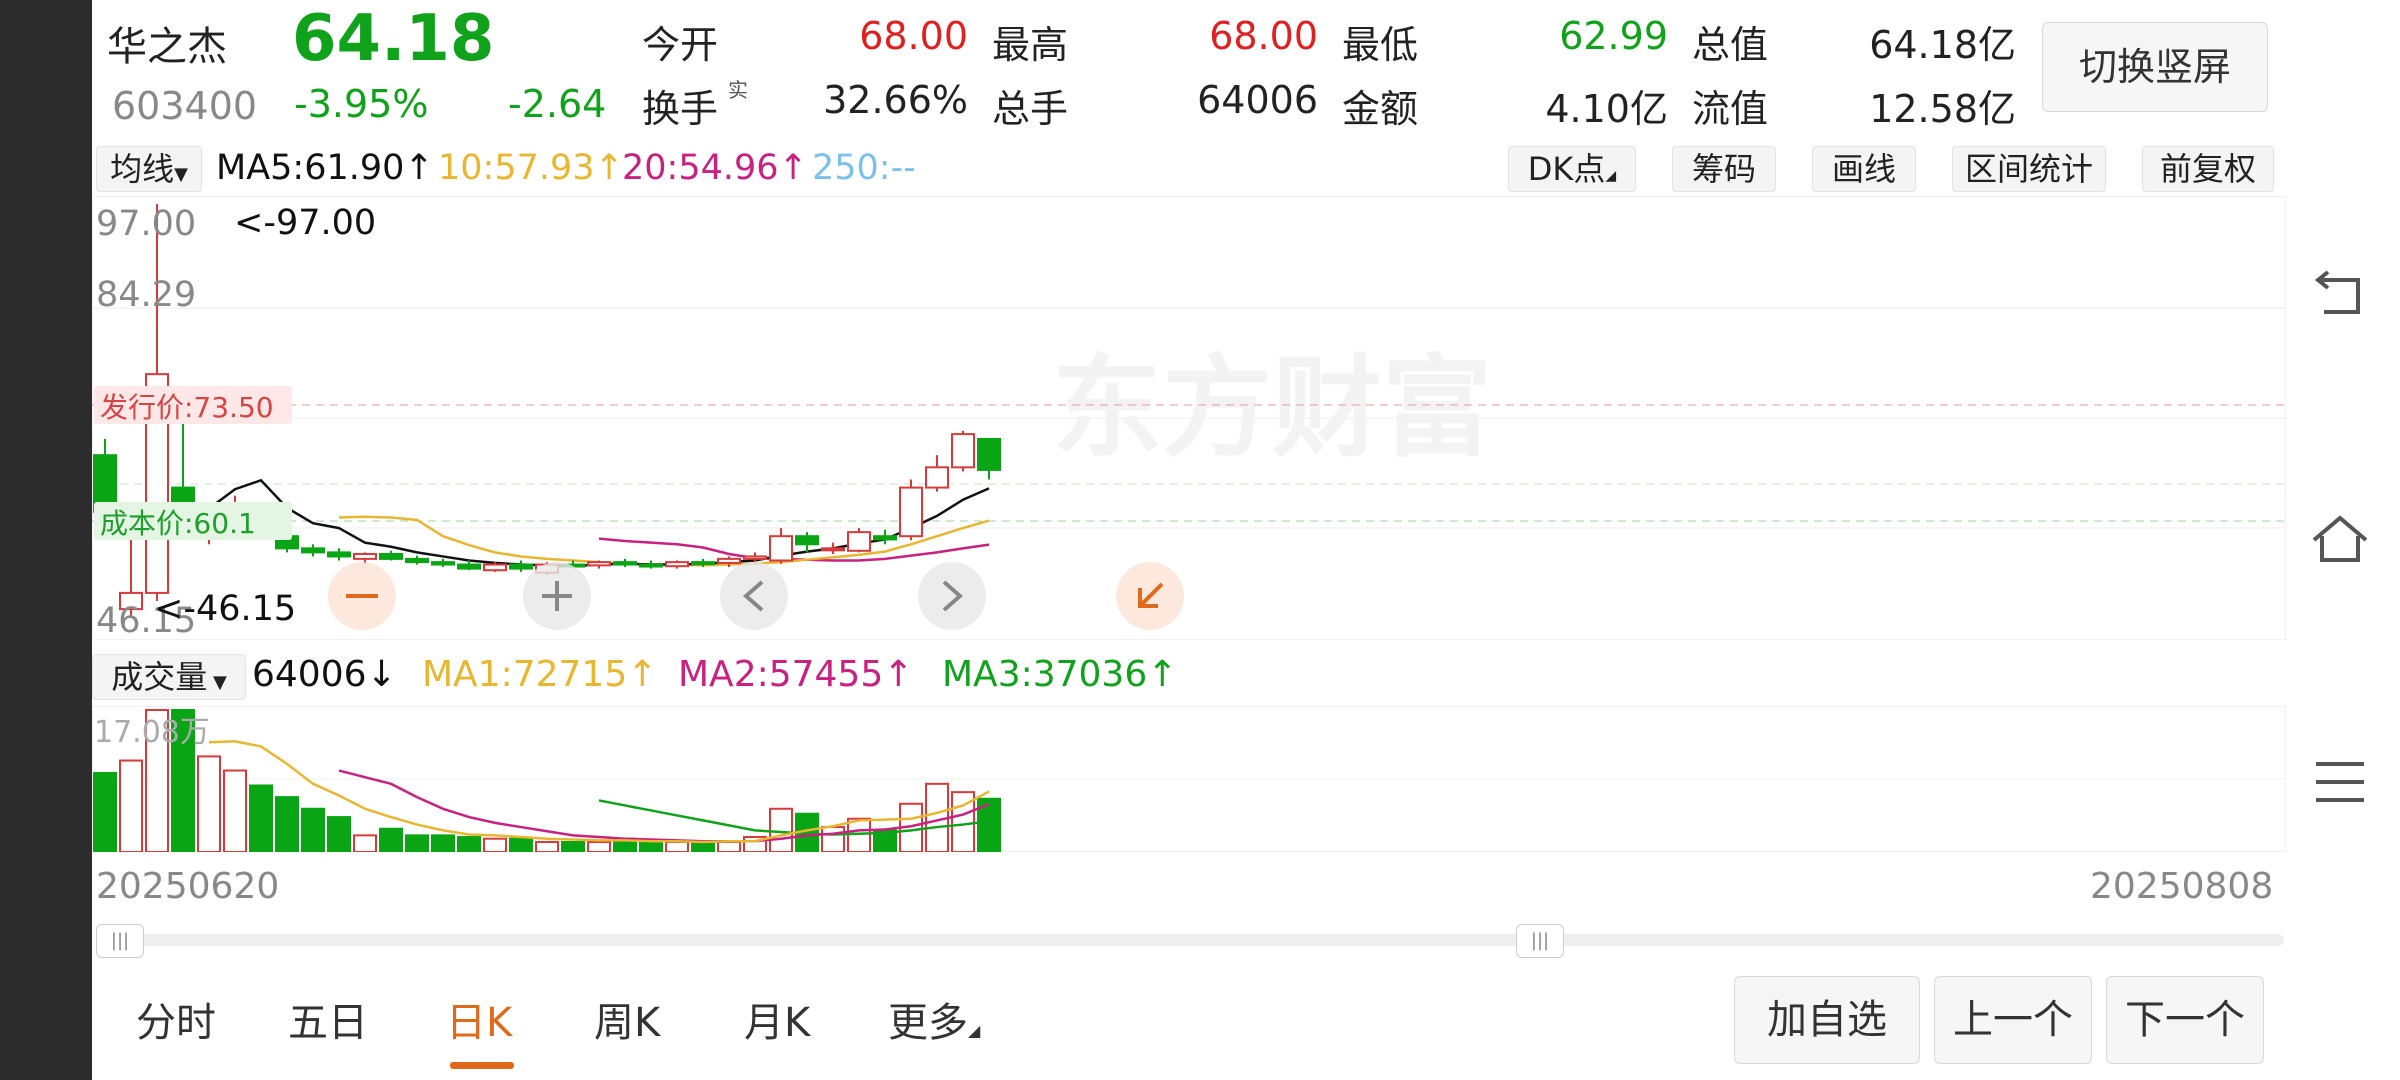  Describe the element at coordinates (1540, 941) in the screenshot. I see `range-slider-right-handle: |||` at that location.